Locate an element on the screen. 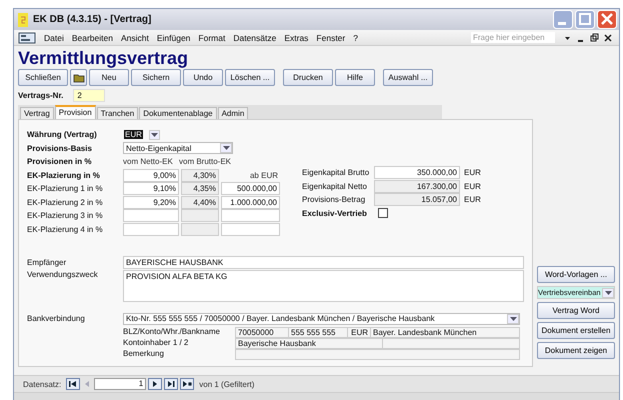 The width and height of the screenshot is (623, 400). amount-field: 350.000,00 is located at coordinates (417, 172).